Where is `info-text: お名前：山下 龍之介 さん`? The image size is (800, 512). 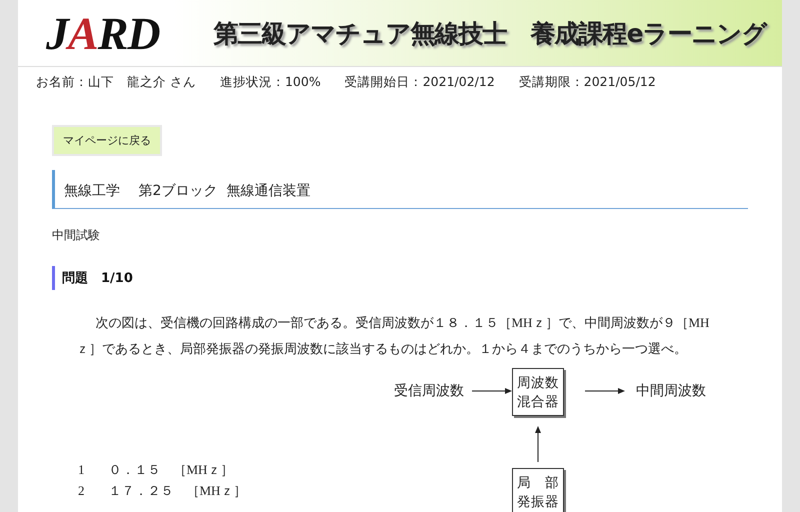 info-text: お名前：山下 龍之介 さん is located at coordinates (116, 82).